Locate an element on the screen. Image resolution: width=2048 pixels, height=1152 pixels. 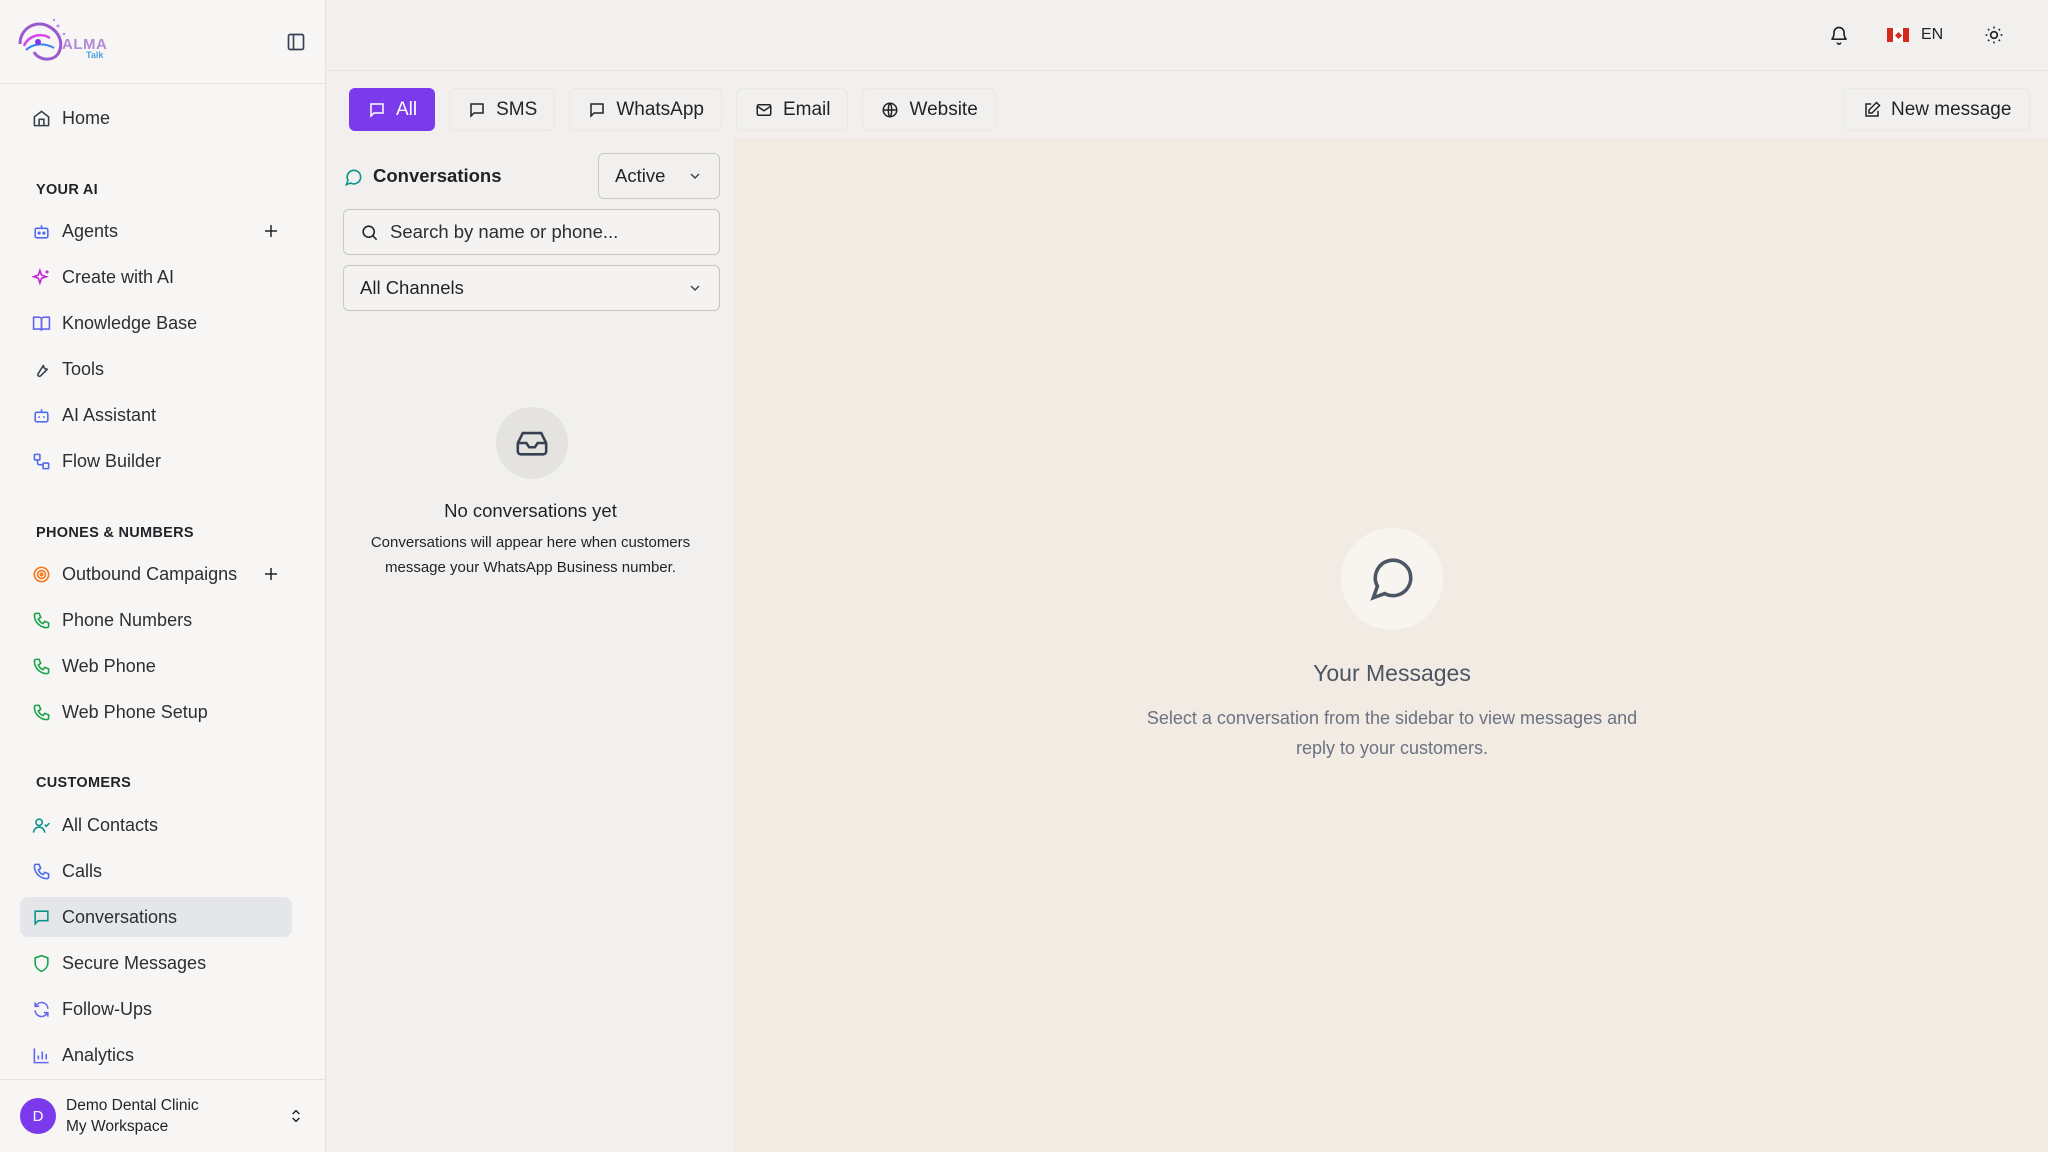
sidebar-item-conversations: Conversations is located at coordinates (156, 917).